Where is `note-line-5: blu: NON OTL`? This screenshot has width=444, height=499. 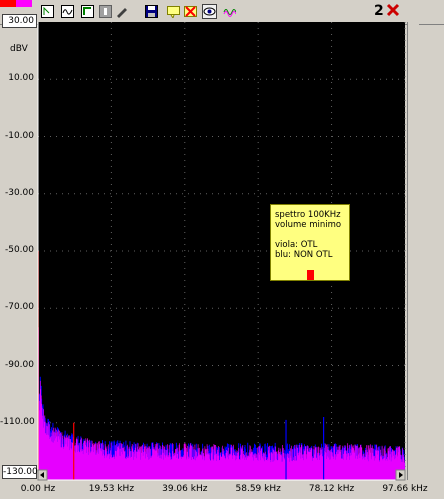
note-line-5: blu: NON OTL is located at coordinates (304, 255).